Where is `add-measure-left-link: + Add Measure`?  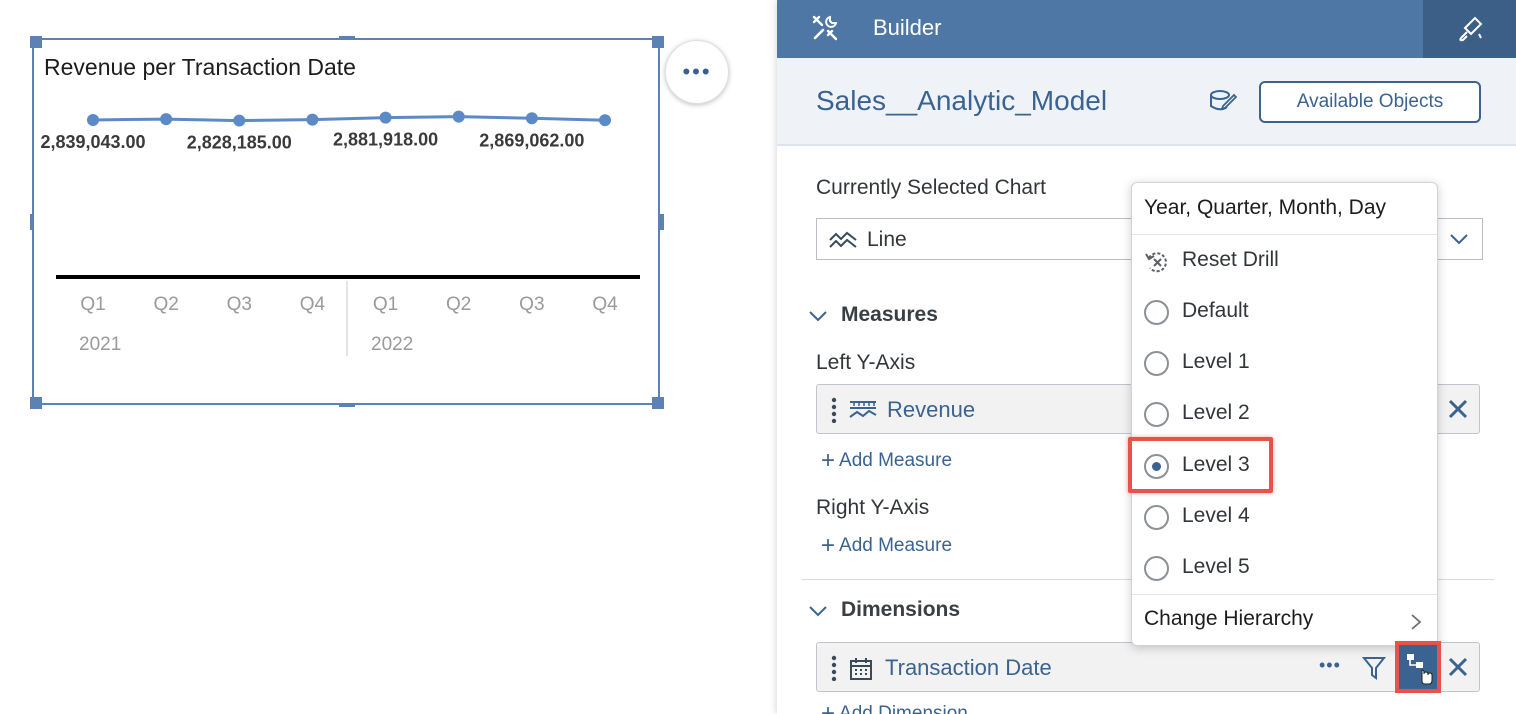 add-measure-left-link: + Add Measure is located at coordinates (886, 461).